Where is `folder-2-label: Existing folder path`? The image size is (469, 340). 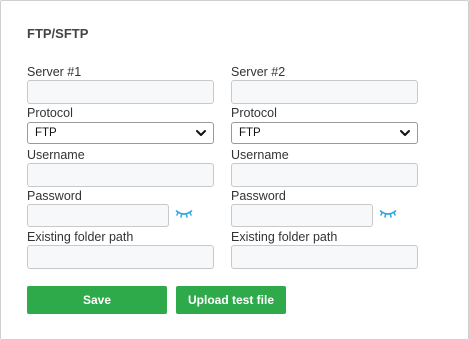
folder-2-label: Existing folder path is located at coordinates (284, 237).